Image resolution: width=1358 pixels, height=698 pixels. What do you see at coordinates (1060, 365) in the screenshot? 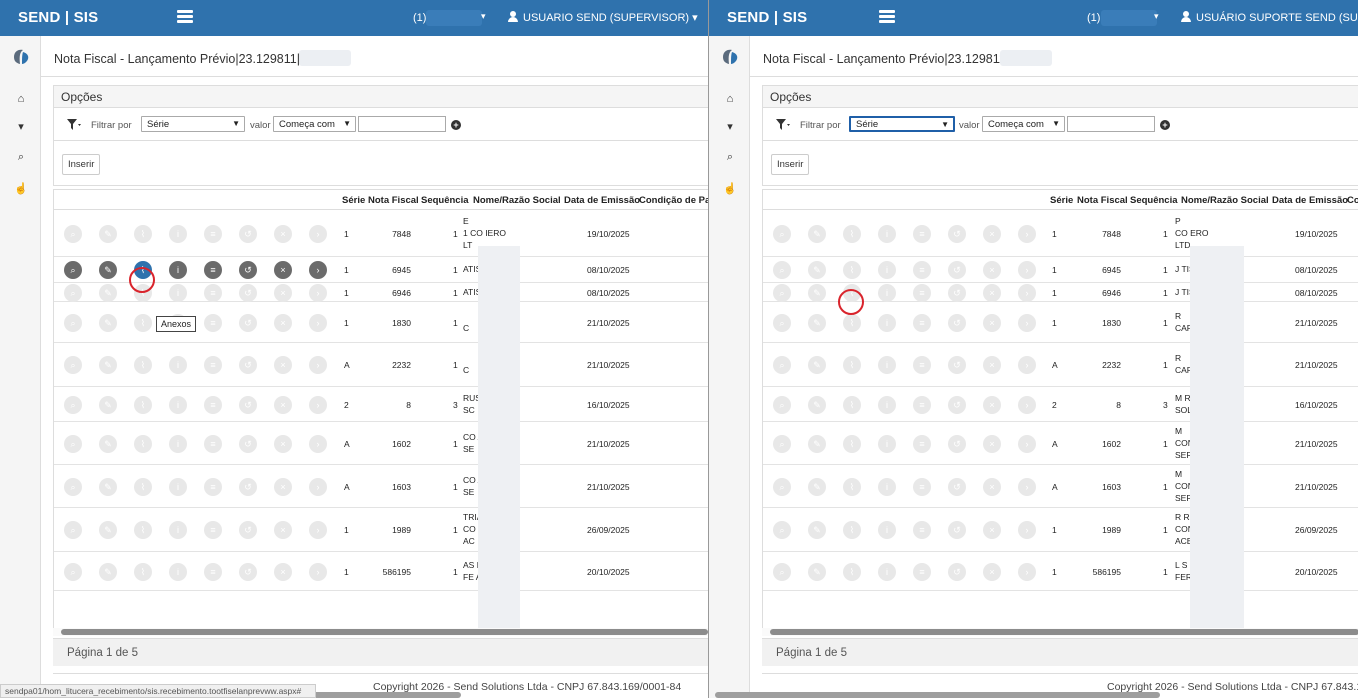
I see `table-row: ⌕ ✎ ⌇ i ≡ ↺ × › A 2232 1 21/10/2025 R CAR` at bounding box center [1060, 365].